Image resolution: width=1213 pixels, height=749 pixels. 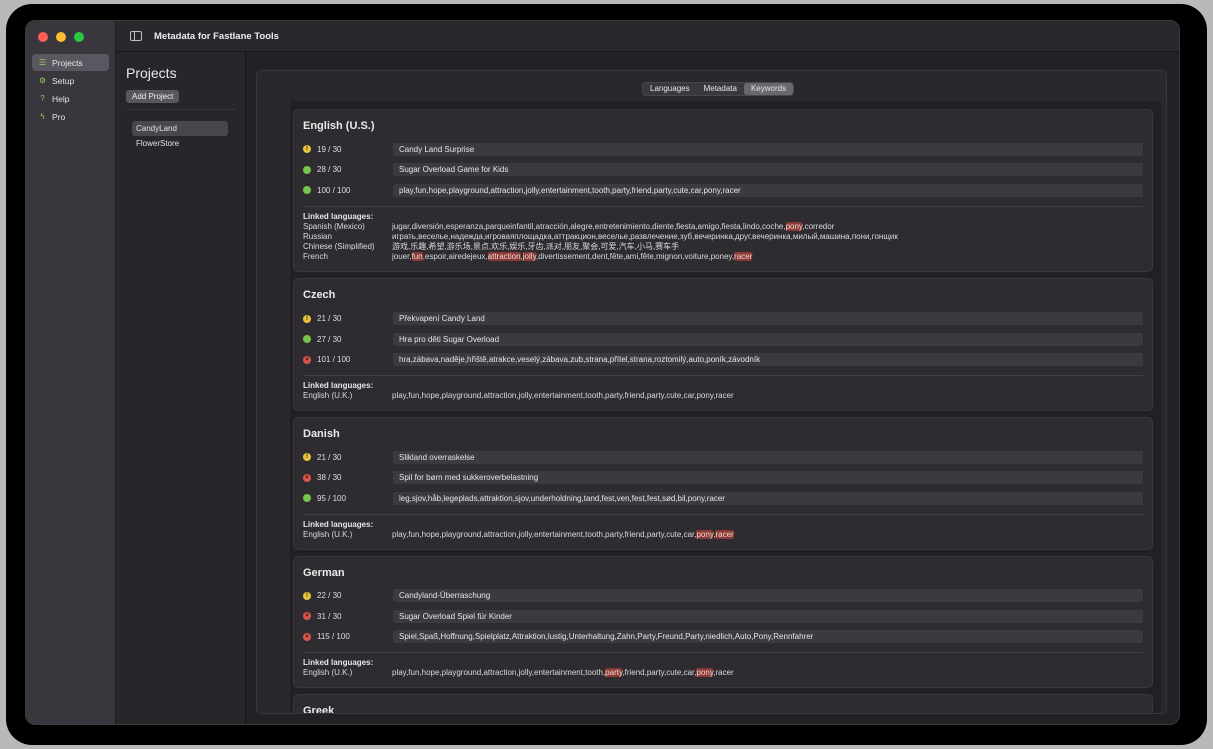 What do you see at coordinates (647, 36) in the screenshot?
I see `title-bar: Metadata for Fastlane Tools` at bounding box center [647, 36].